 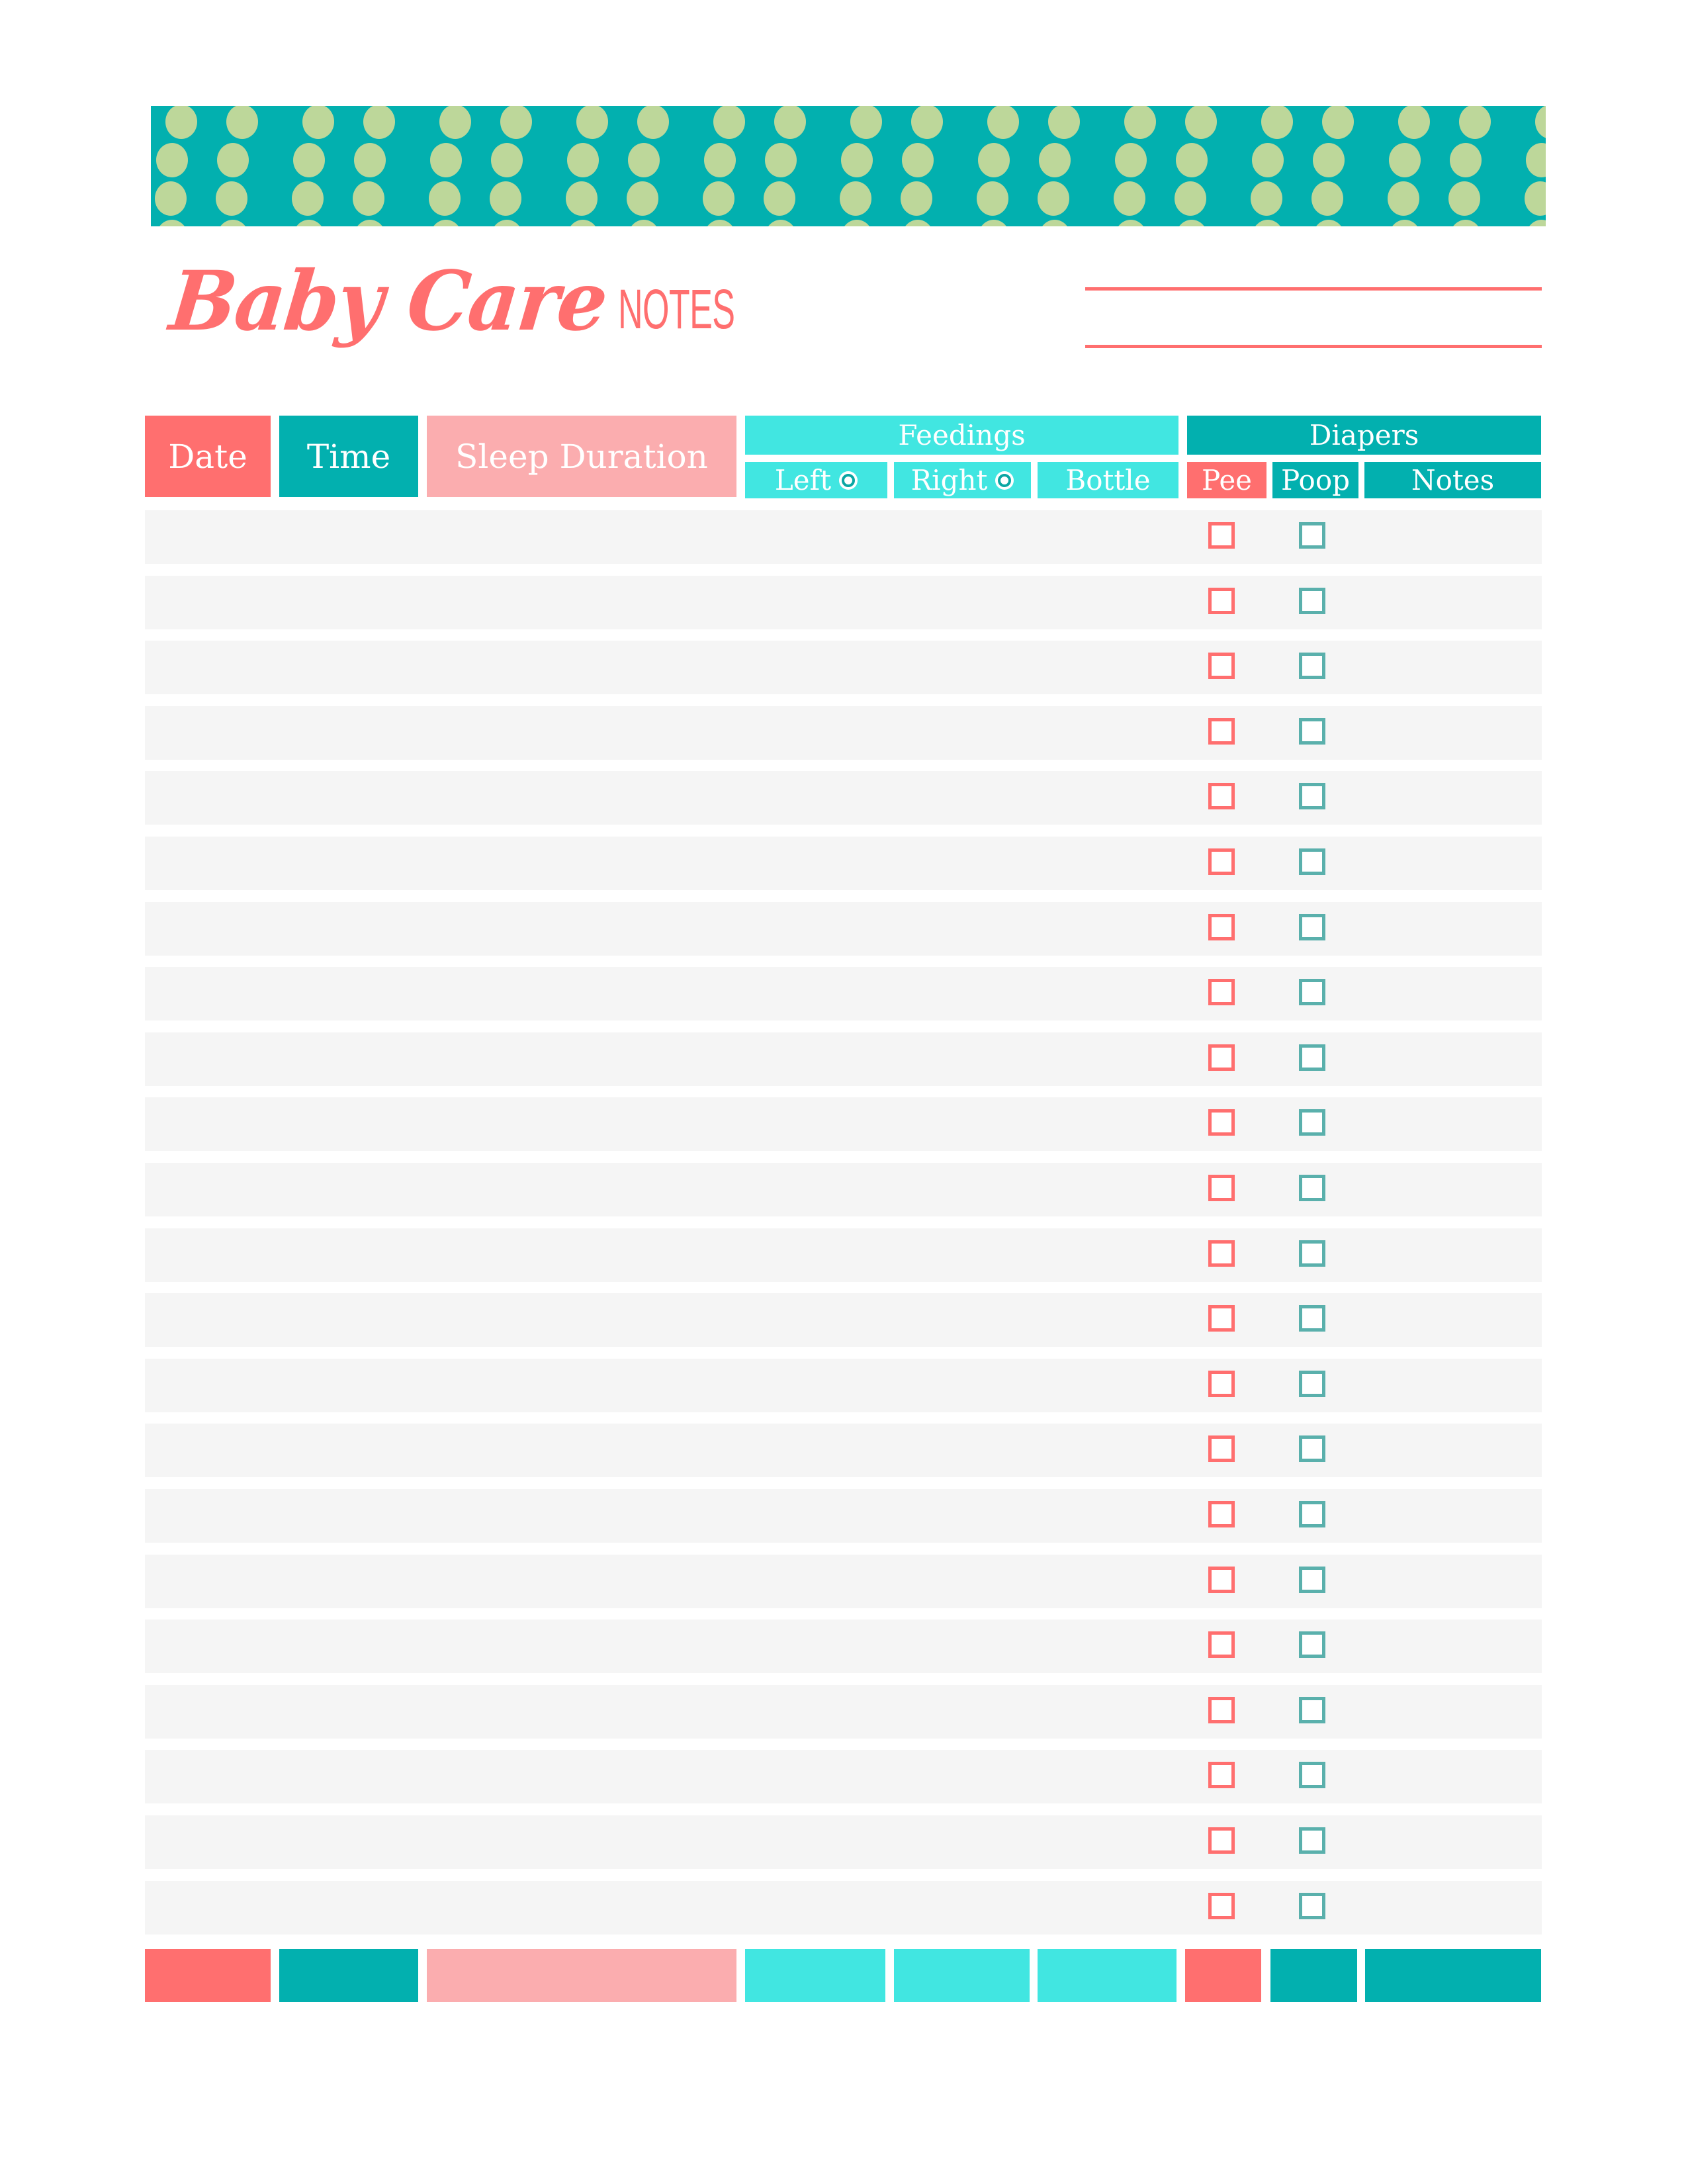 What do you see at coordinates (485, 313) in the screenshot?
I see `page-title: Baby Care NOTES` at bounding box center [485, 313].